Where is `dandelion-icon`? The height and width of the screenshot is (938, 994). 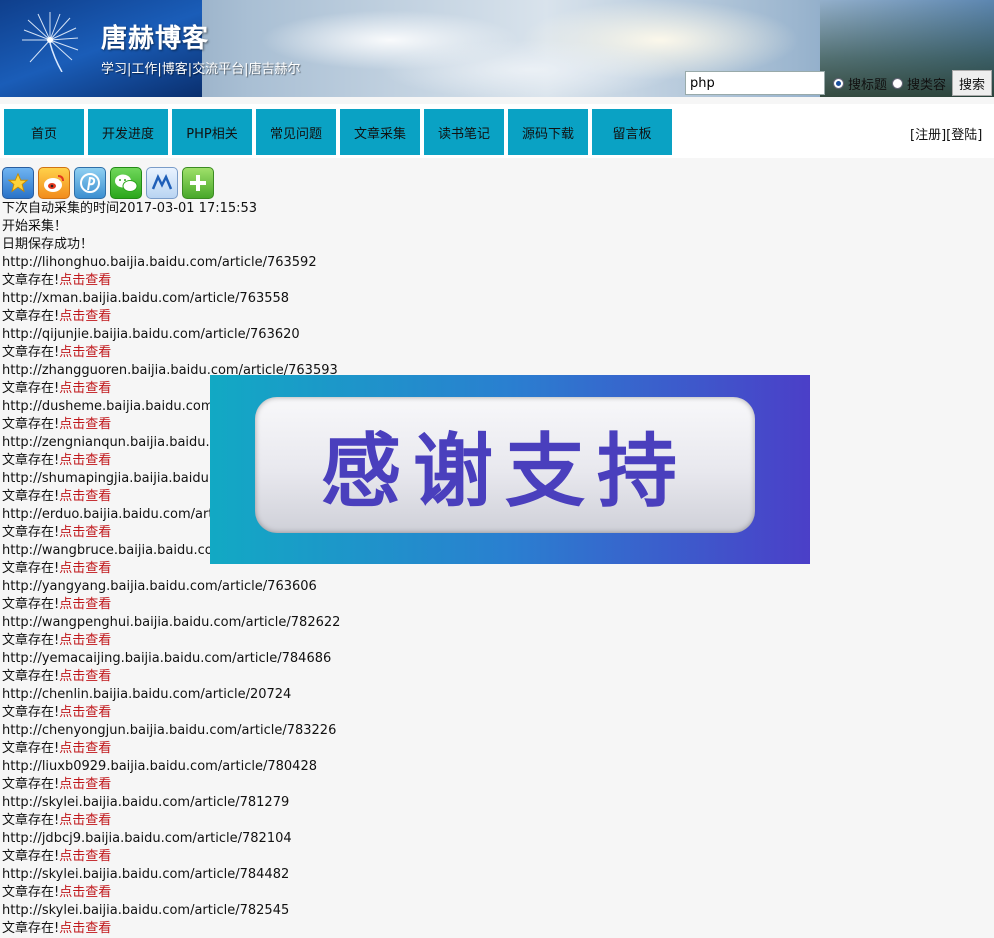
dandelion-icon is located at coordinates (50, 42).